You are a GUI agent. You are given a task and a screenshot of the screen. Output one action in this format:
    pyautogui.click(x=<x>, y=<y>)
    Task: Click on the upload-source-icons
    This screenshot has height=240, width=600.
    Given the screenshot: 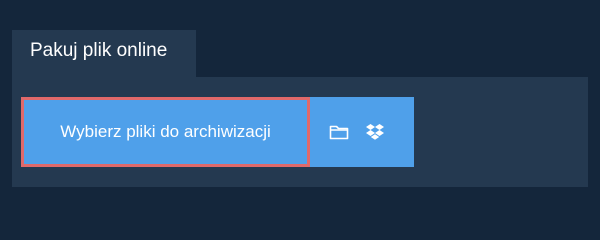 What is the action you would take?
    pyautogui.click(x=362, y=132)
    